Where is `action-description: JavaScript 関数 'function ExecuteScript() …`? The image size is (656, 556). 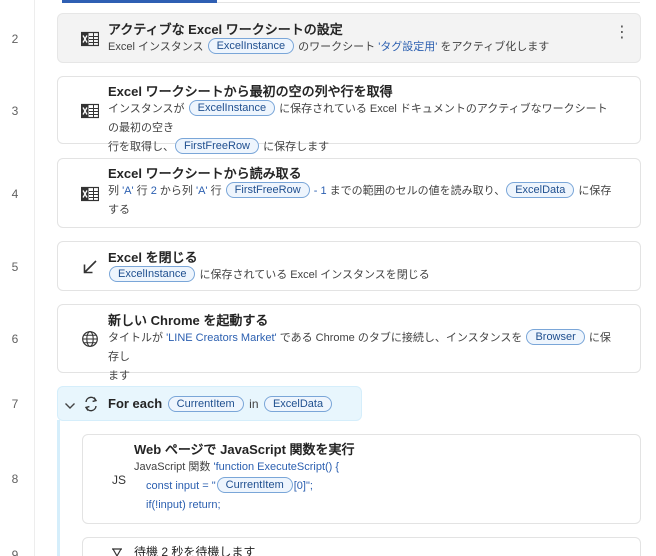
action-description: JavaScript 関数 'function ExecuteScript() … is located at coordinates (237, 486).